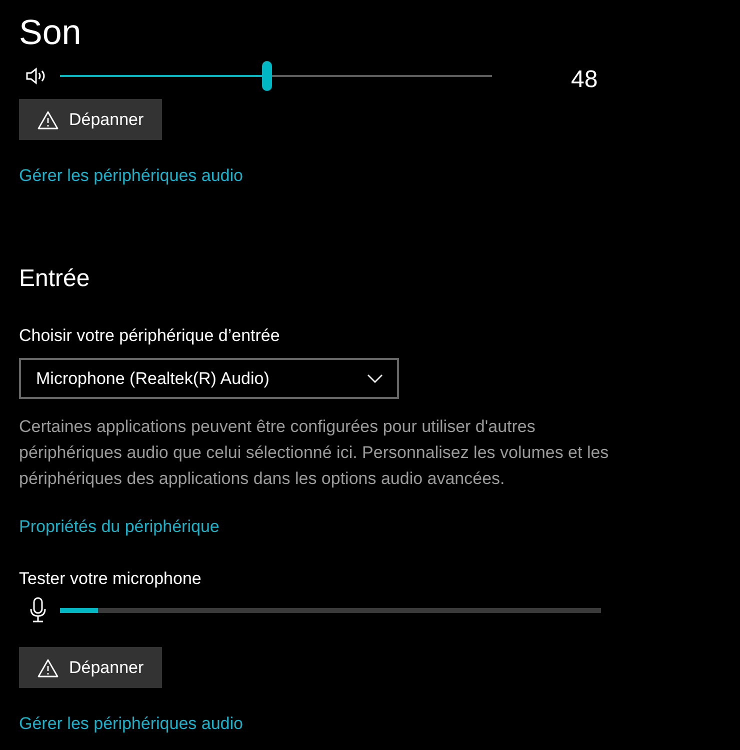 The image size is (740, 750). I want to click on slider-thumb, so click(267, 76).